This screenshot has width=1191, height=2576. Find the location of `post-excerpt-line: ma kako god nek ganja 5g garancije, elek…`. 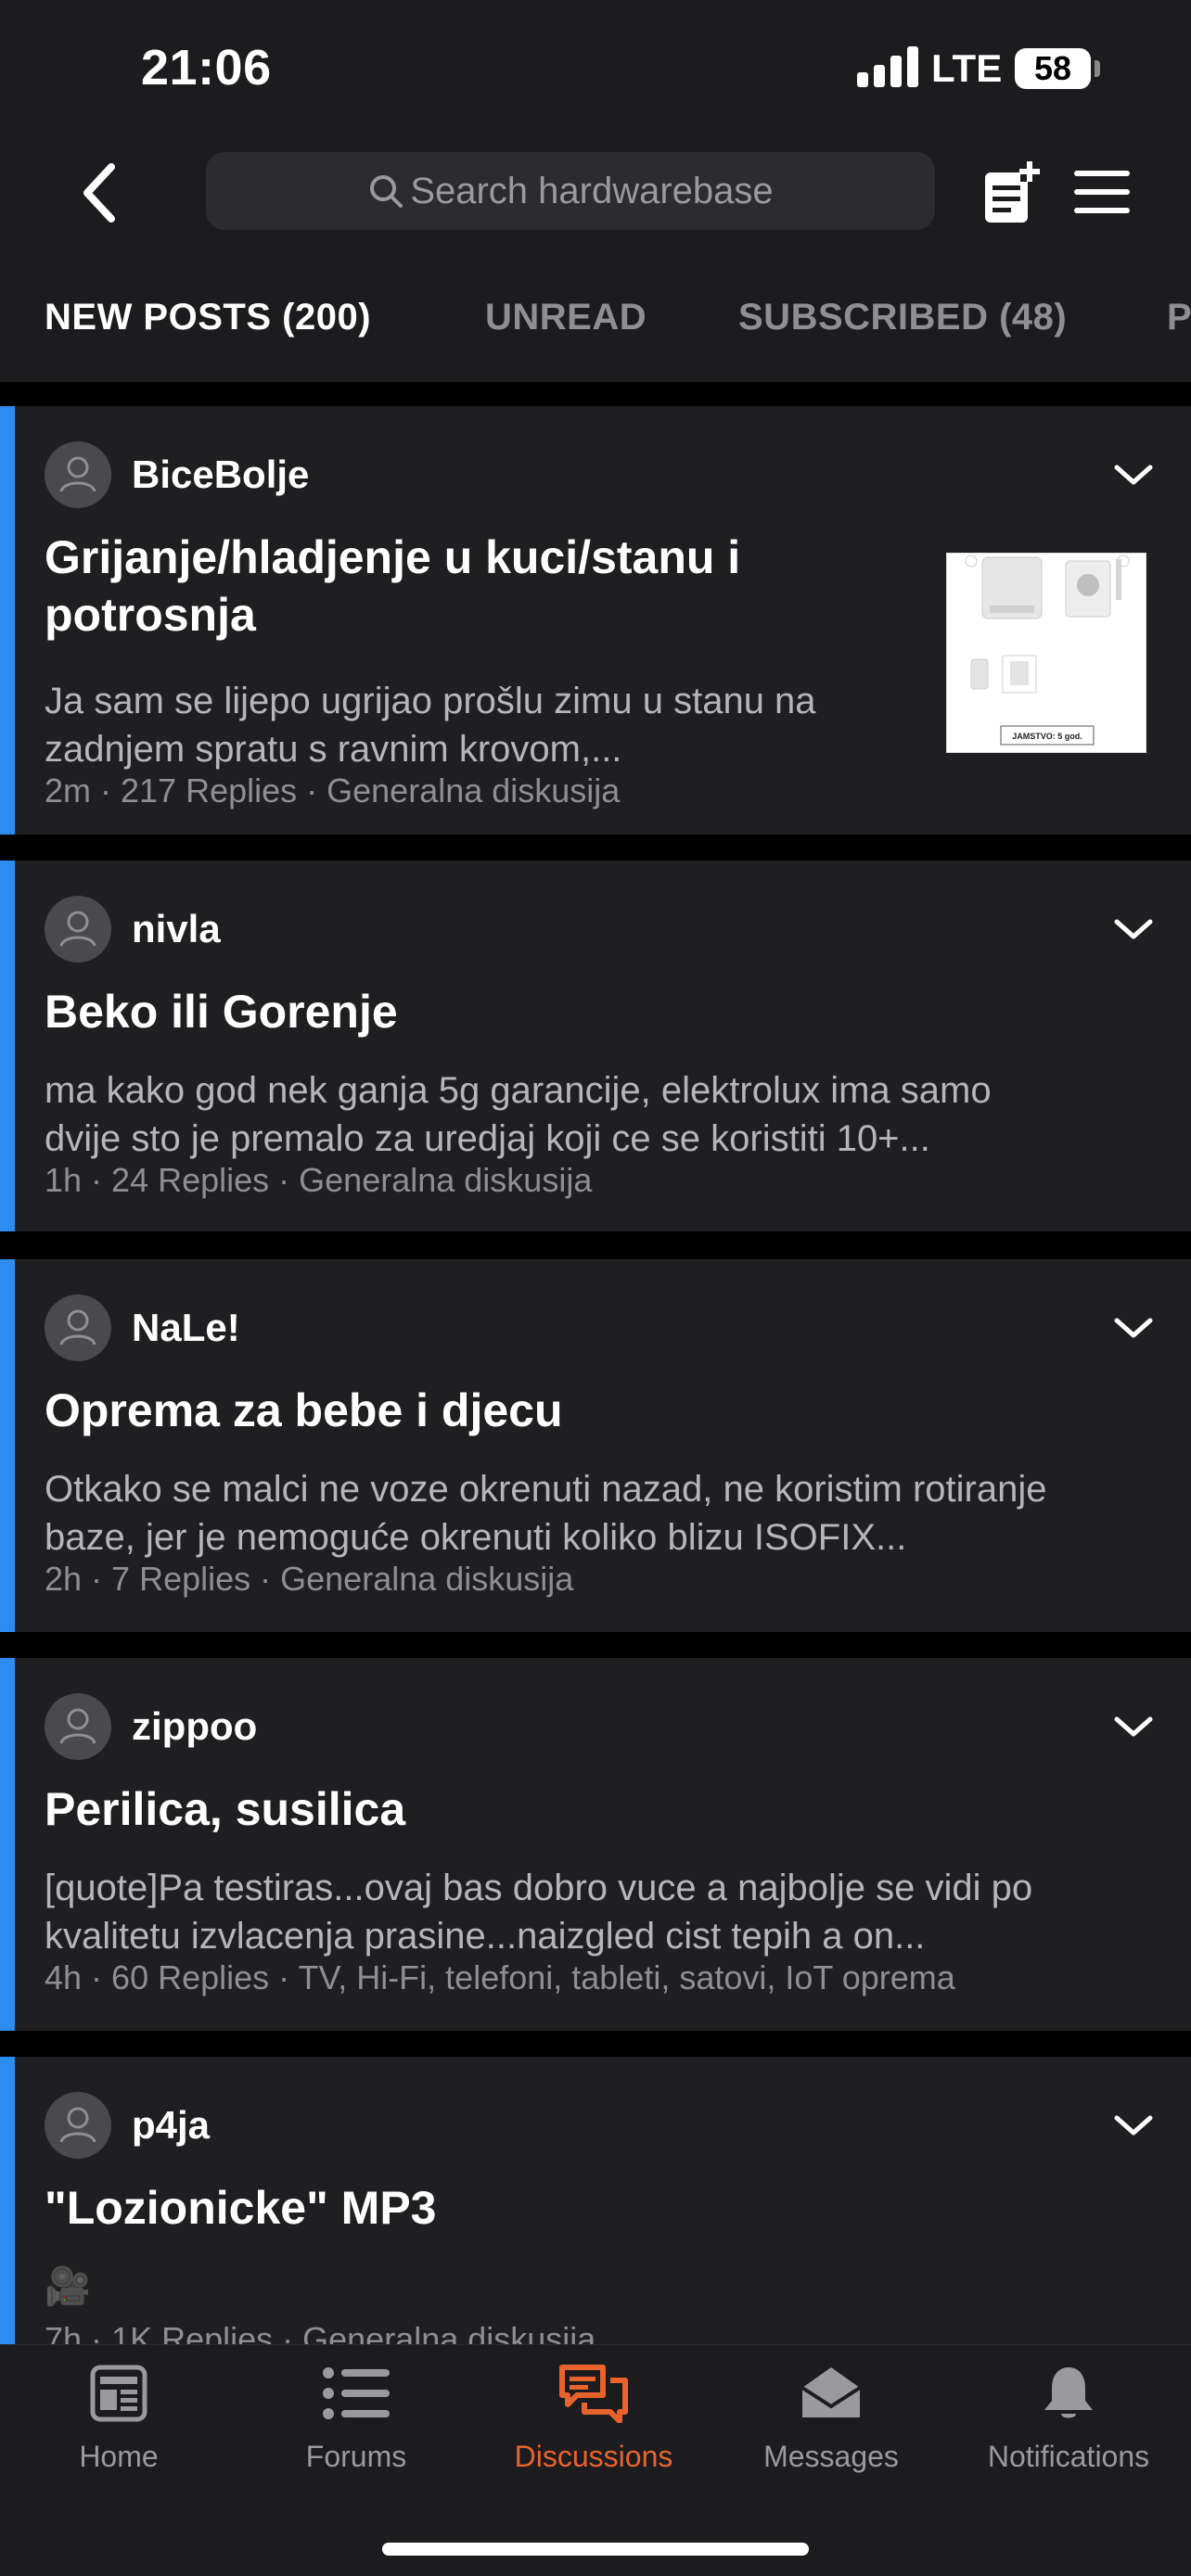

post-excerpt-line: ma kako god nek ganja 5g garancije, elek… is located at coordinates (519, 1090).